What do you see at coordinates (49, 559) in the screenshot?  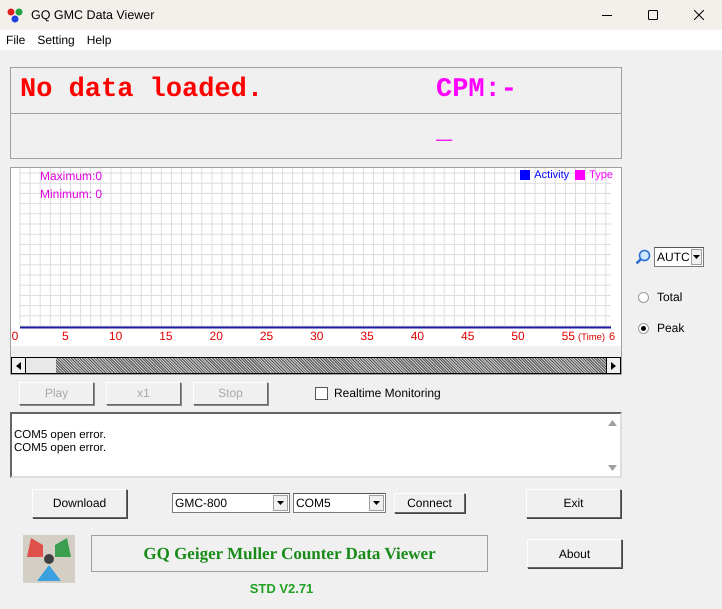 I see `logo-icon` at bounding box center [49, 559].